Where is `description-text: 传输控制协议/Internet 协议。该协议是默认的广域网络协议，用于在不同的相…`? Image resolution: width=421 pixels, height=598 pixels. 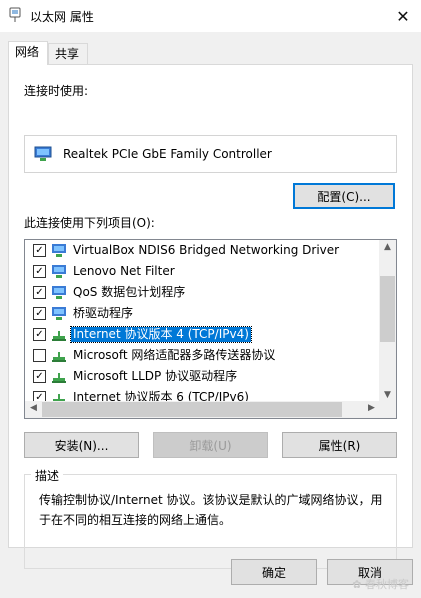
description-text: 传输控制协议/Internet 协议。该协议是默认的广域网络协议，用于在不同的相… is located at coordinates (211, 510).